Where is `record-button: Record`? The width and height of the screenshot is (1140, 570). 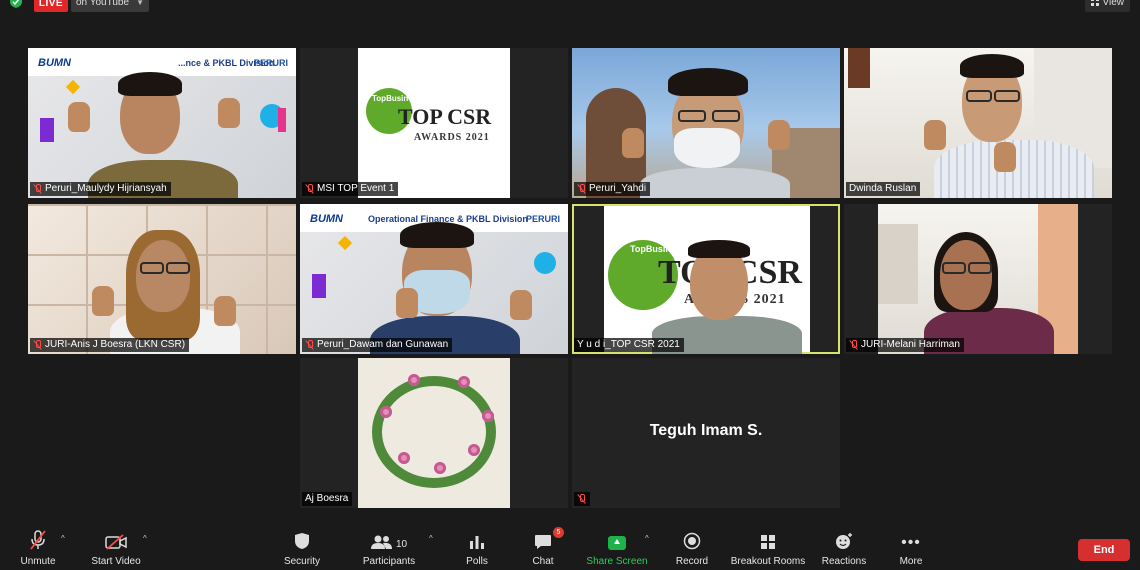
record-button: Record is located at coordinates (692, 548).